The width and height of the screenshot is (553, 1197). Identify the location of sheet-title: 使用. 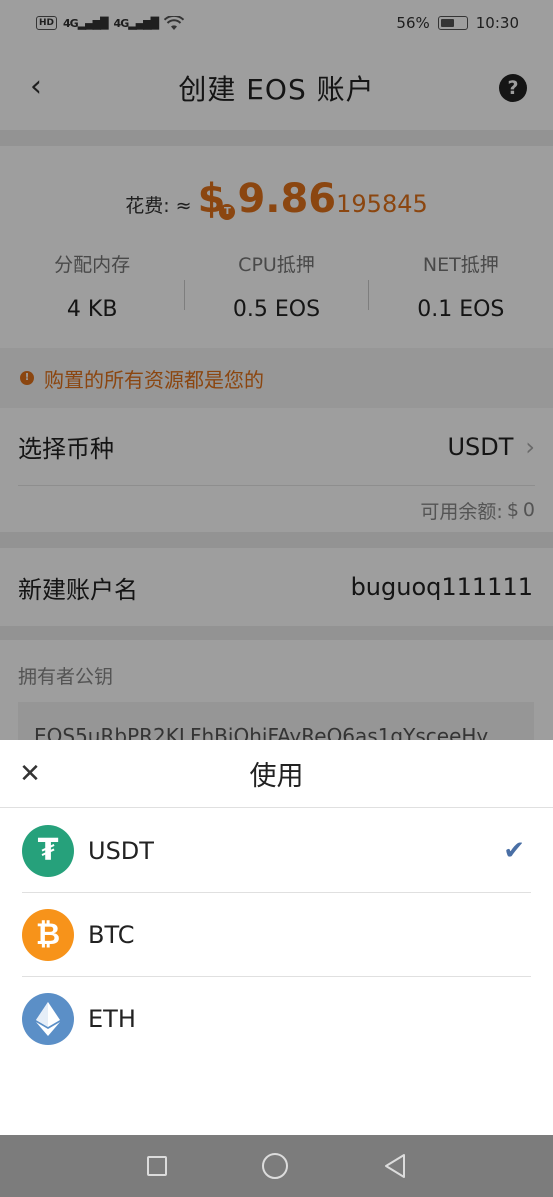
(276, 776).